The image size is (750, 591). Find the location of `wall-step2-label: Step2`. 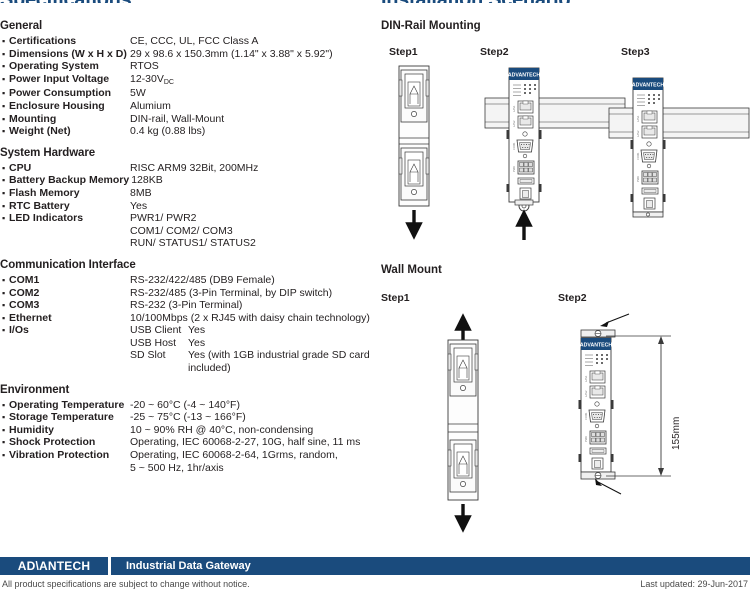

wall-step2-label: Step2 is located at coordinates (572, 298).